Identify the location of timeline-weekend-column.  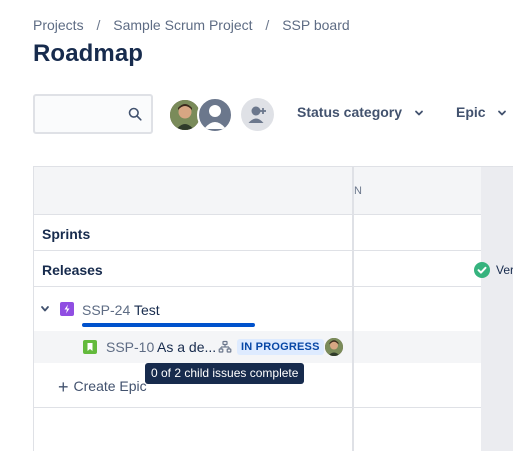
(497, 309).